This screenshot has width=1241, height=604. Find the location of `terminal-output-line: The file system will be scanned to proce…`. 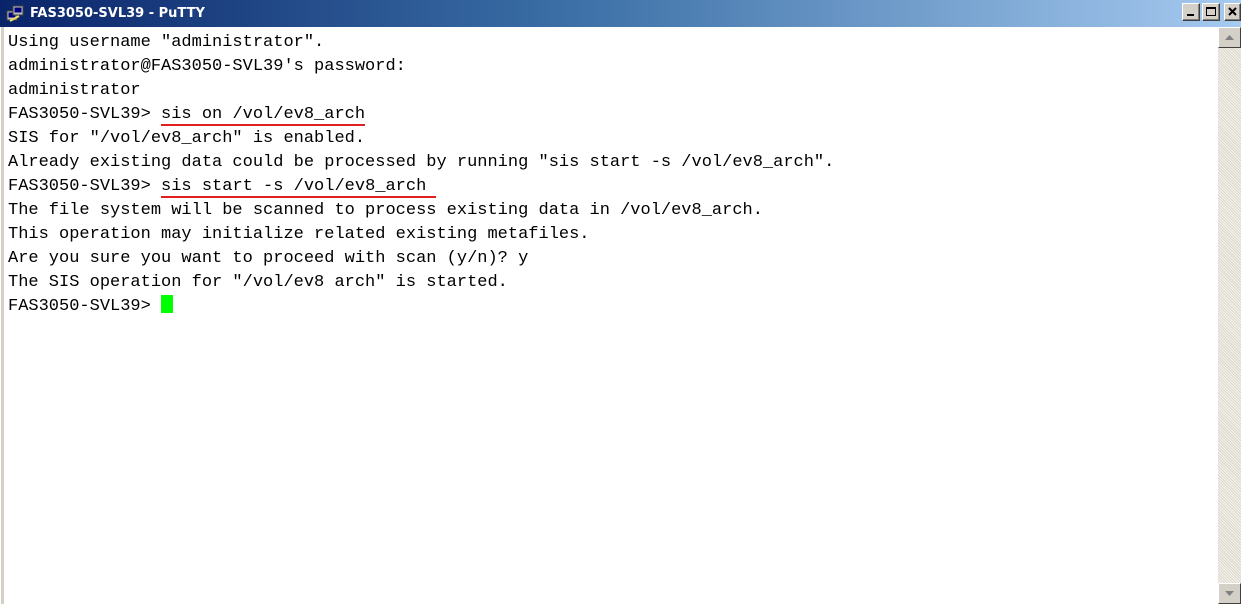

terminal-output-line: The file system will be scanned to proce… is located at coordinates (385, 210).